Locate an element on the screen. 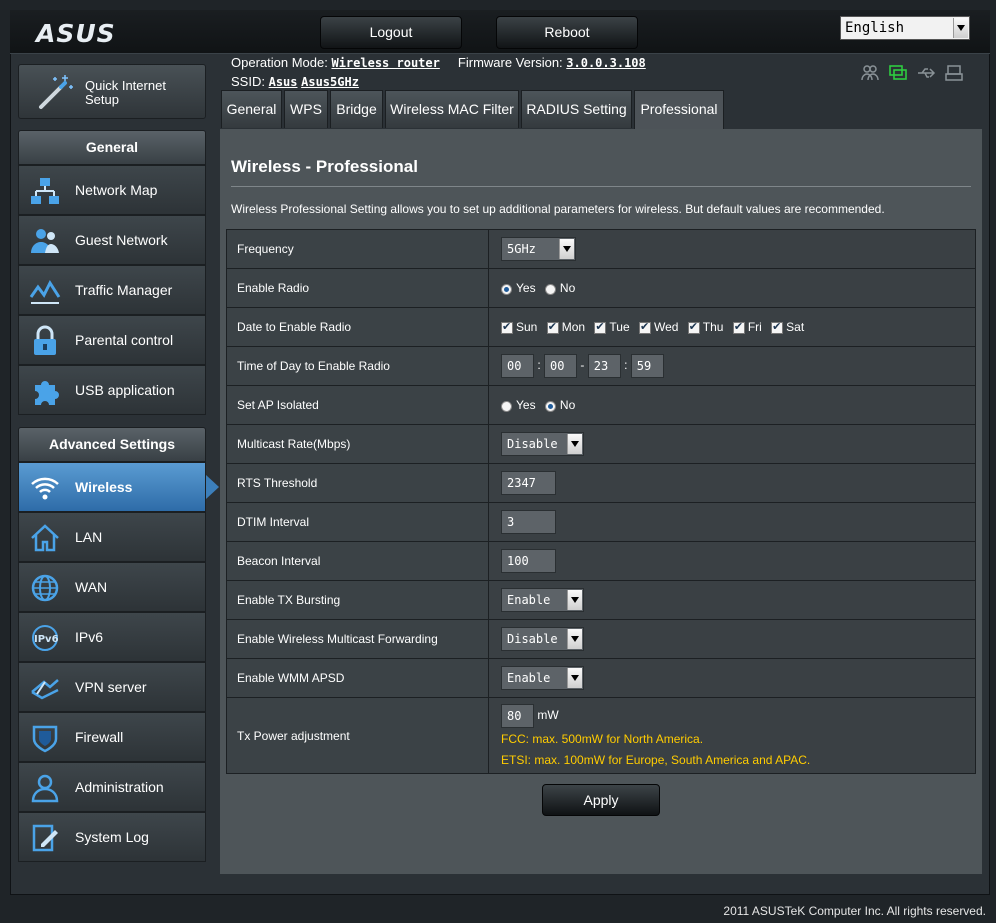 Image resolution: width=996 pixels, height=923 pixels. sidebar-item-vpn-server: VPN server is located at coordinates (112, 687).